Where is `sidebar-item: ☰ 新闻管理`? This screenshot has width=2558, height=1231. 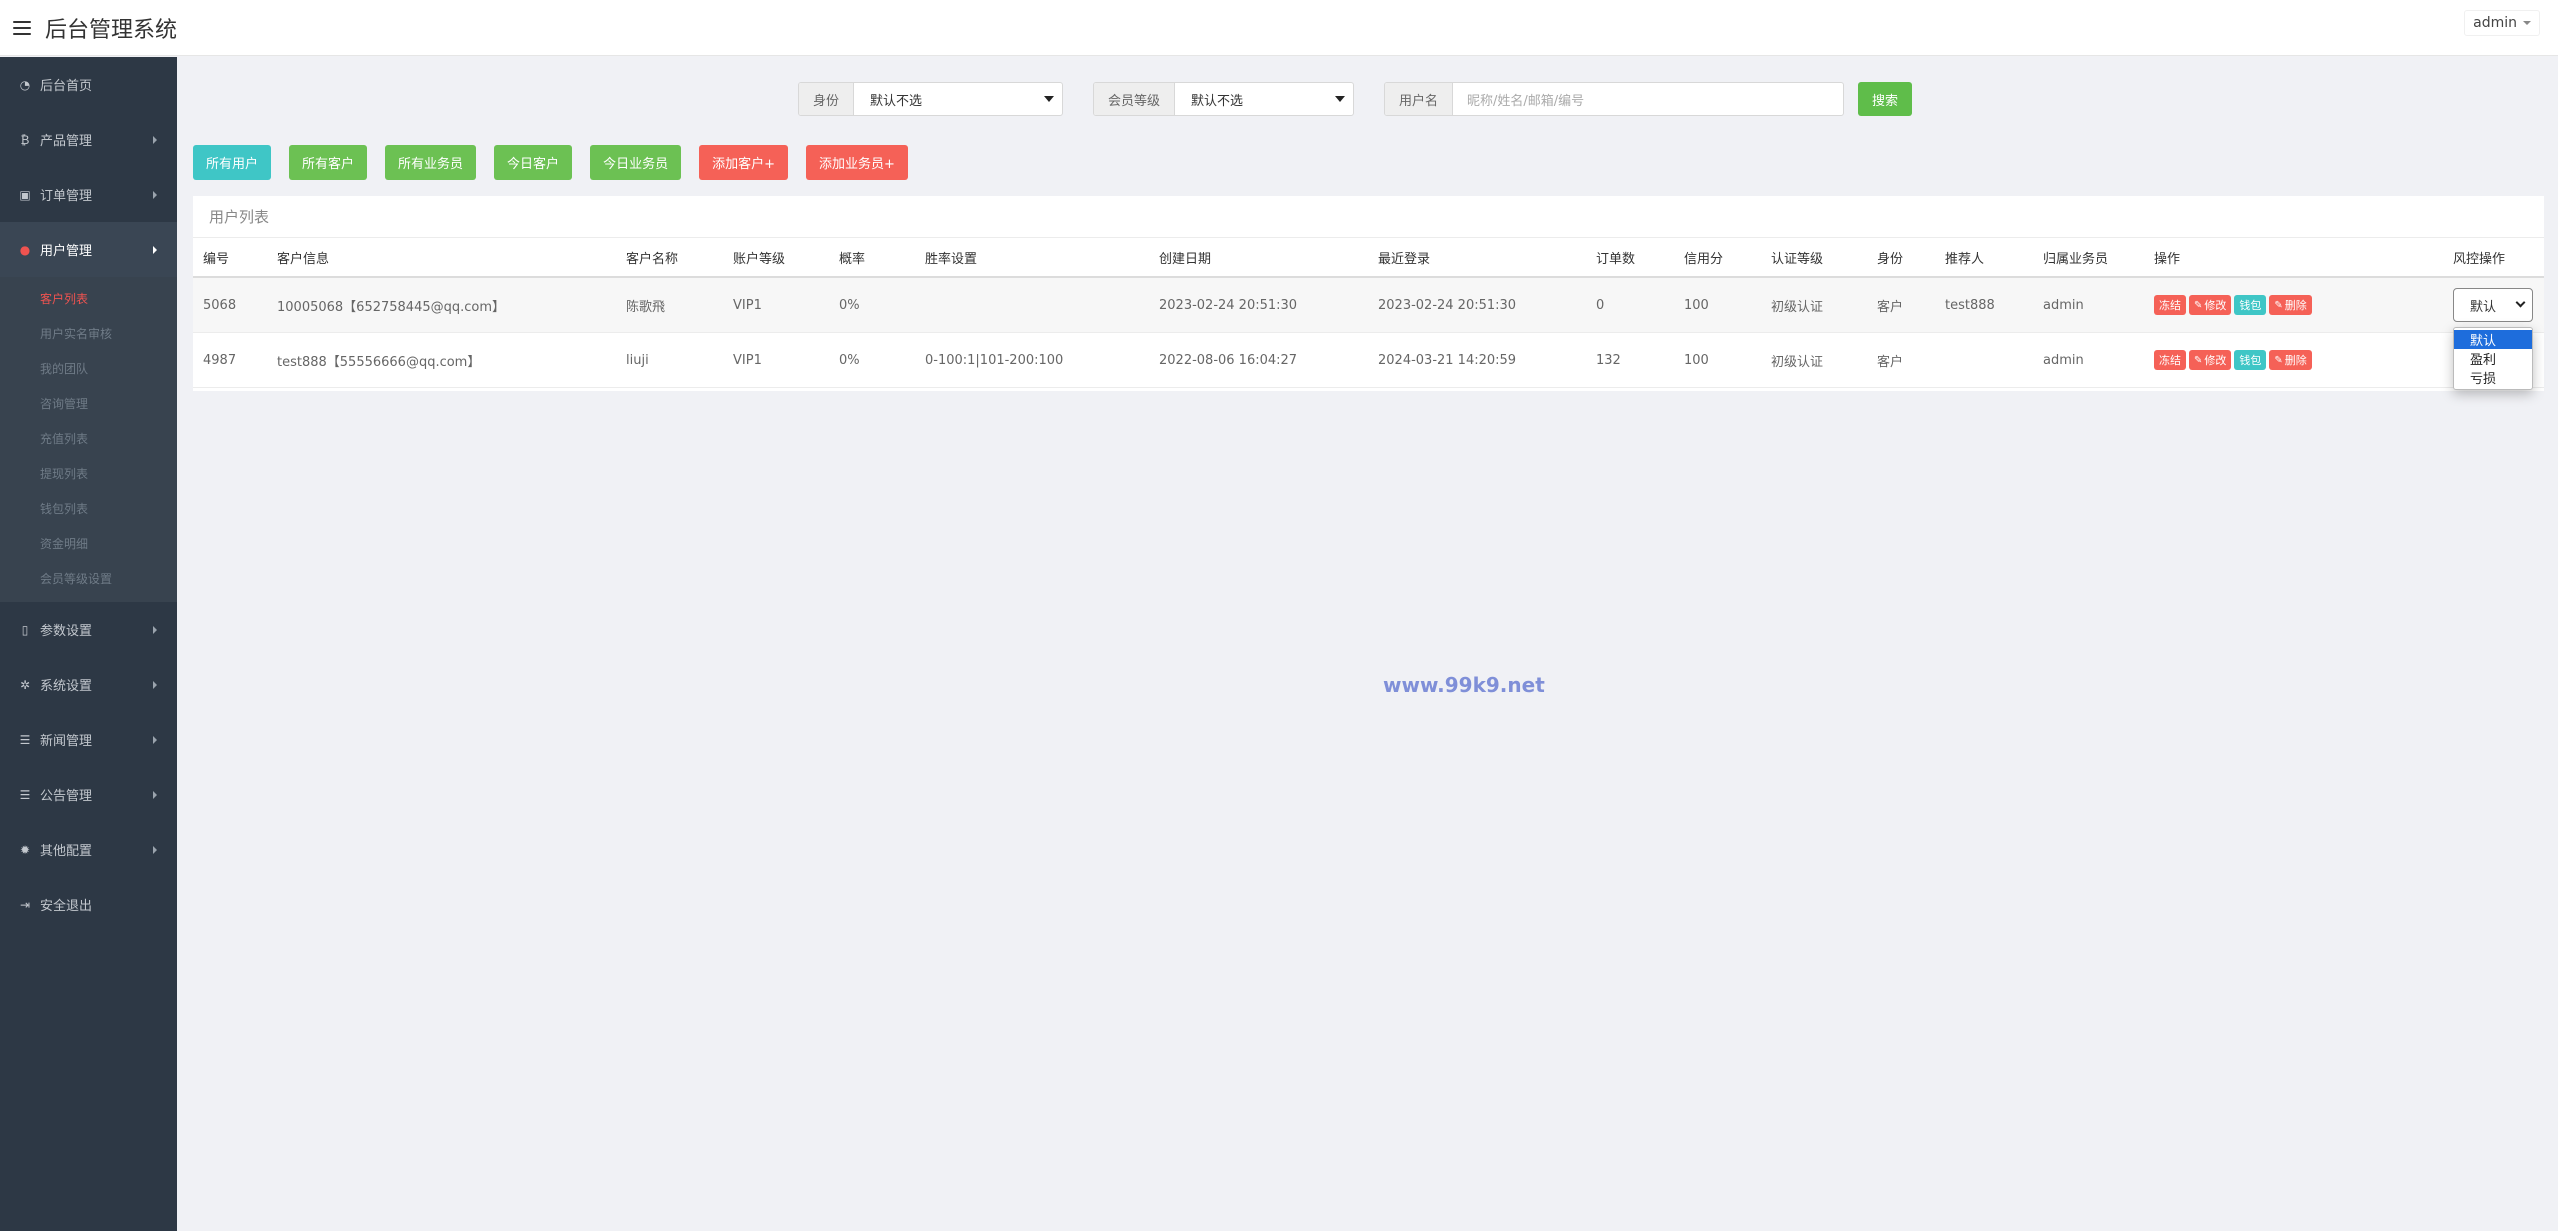
sidebar-item: ☰ 新闻管理 is located at coordinates (88, 739).